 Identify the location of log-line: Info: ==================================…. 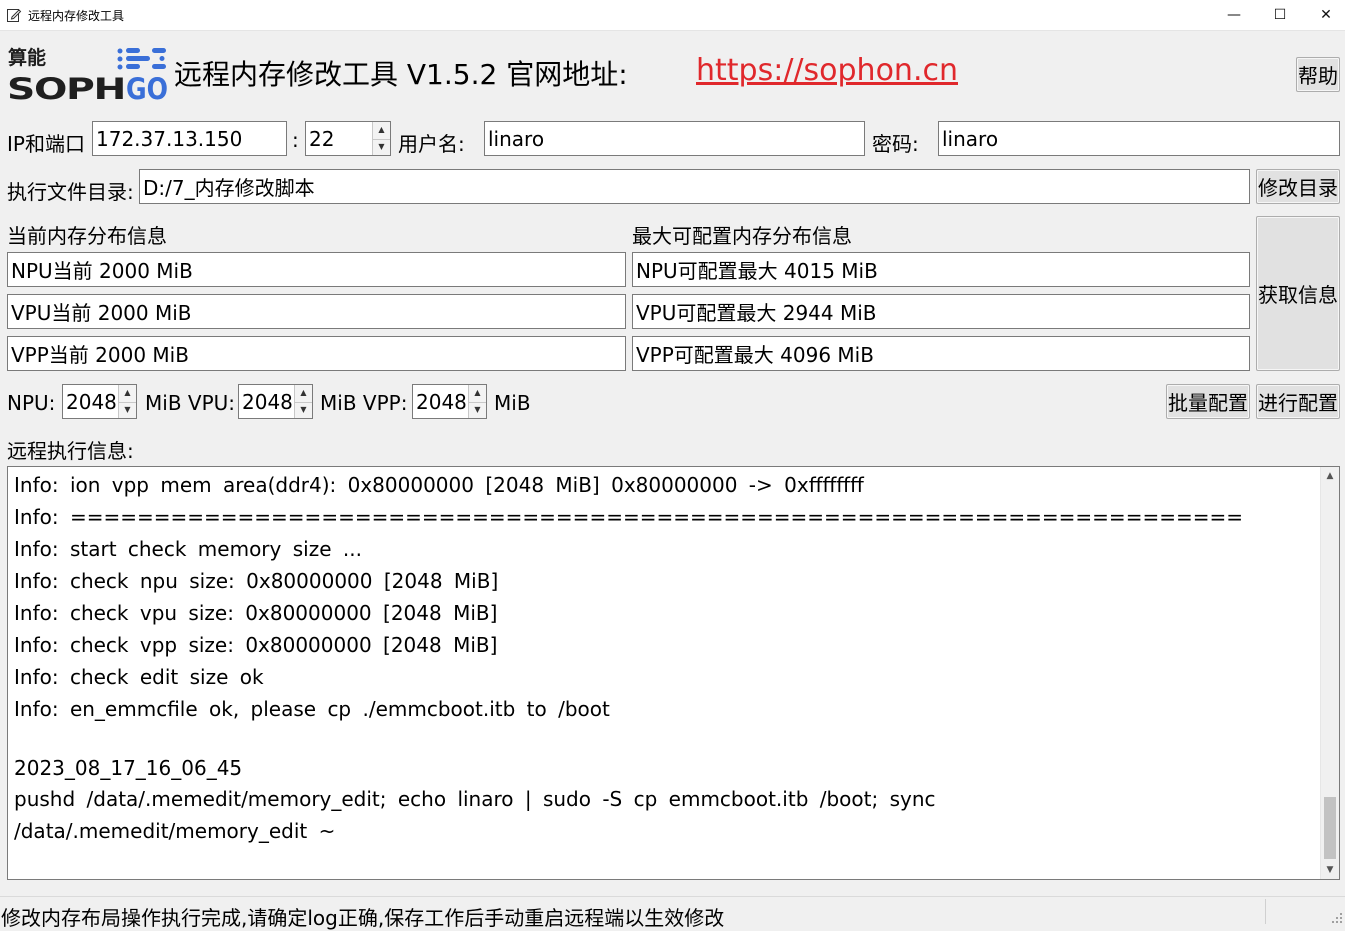
(628, 517).